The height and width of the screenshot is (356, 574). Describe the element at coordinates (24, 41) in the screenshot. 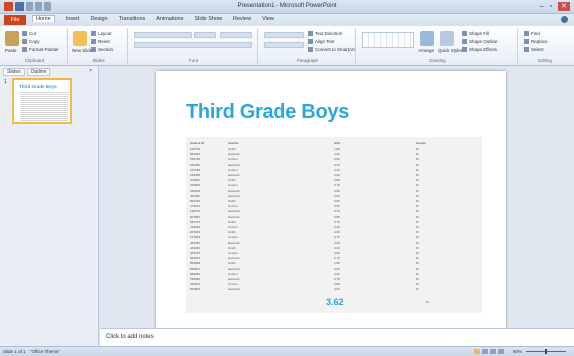

I see `copy-icon` at that location.